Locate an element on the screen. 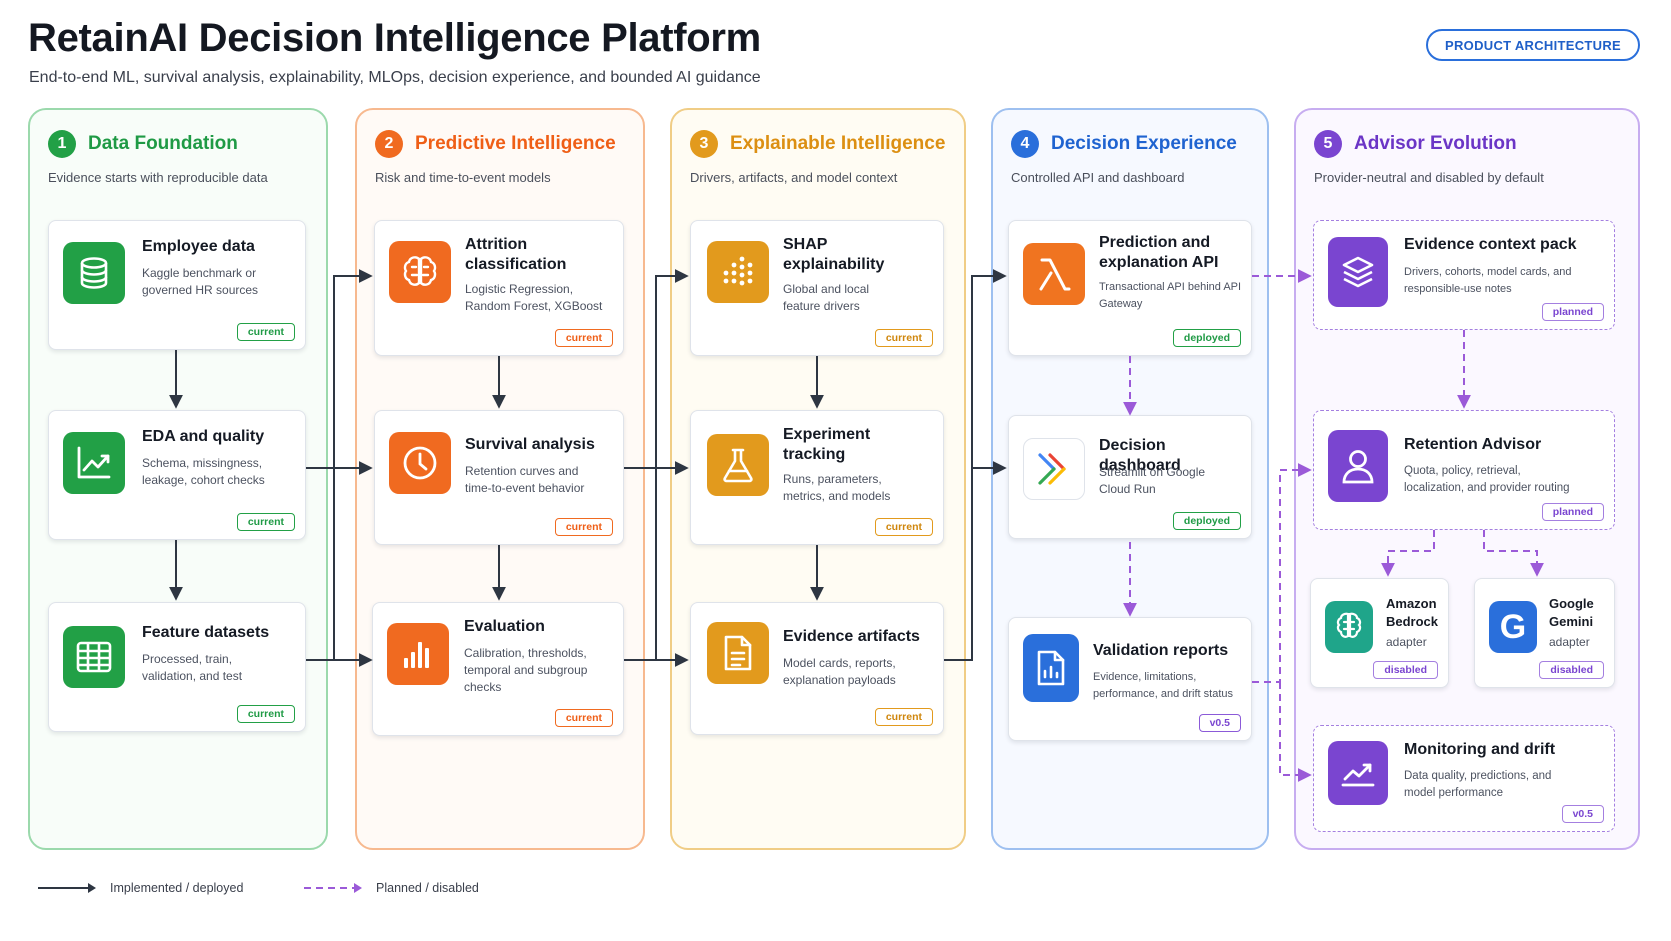 The width and height of the screenshot is (1671, 941). layers-icon is located at coordinates (1358, 272).